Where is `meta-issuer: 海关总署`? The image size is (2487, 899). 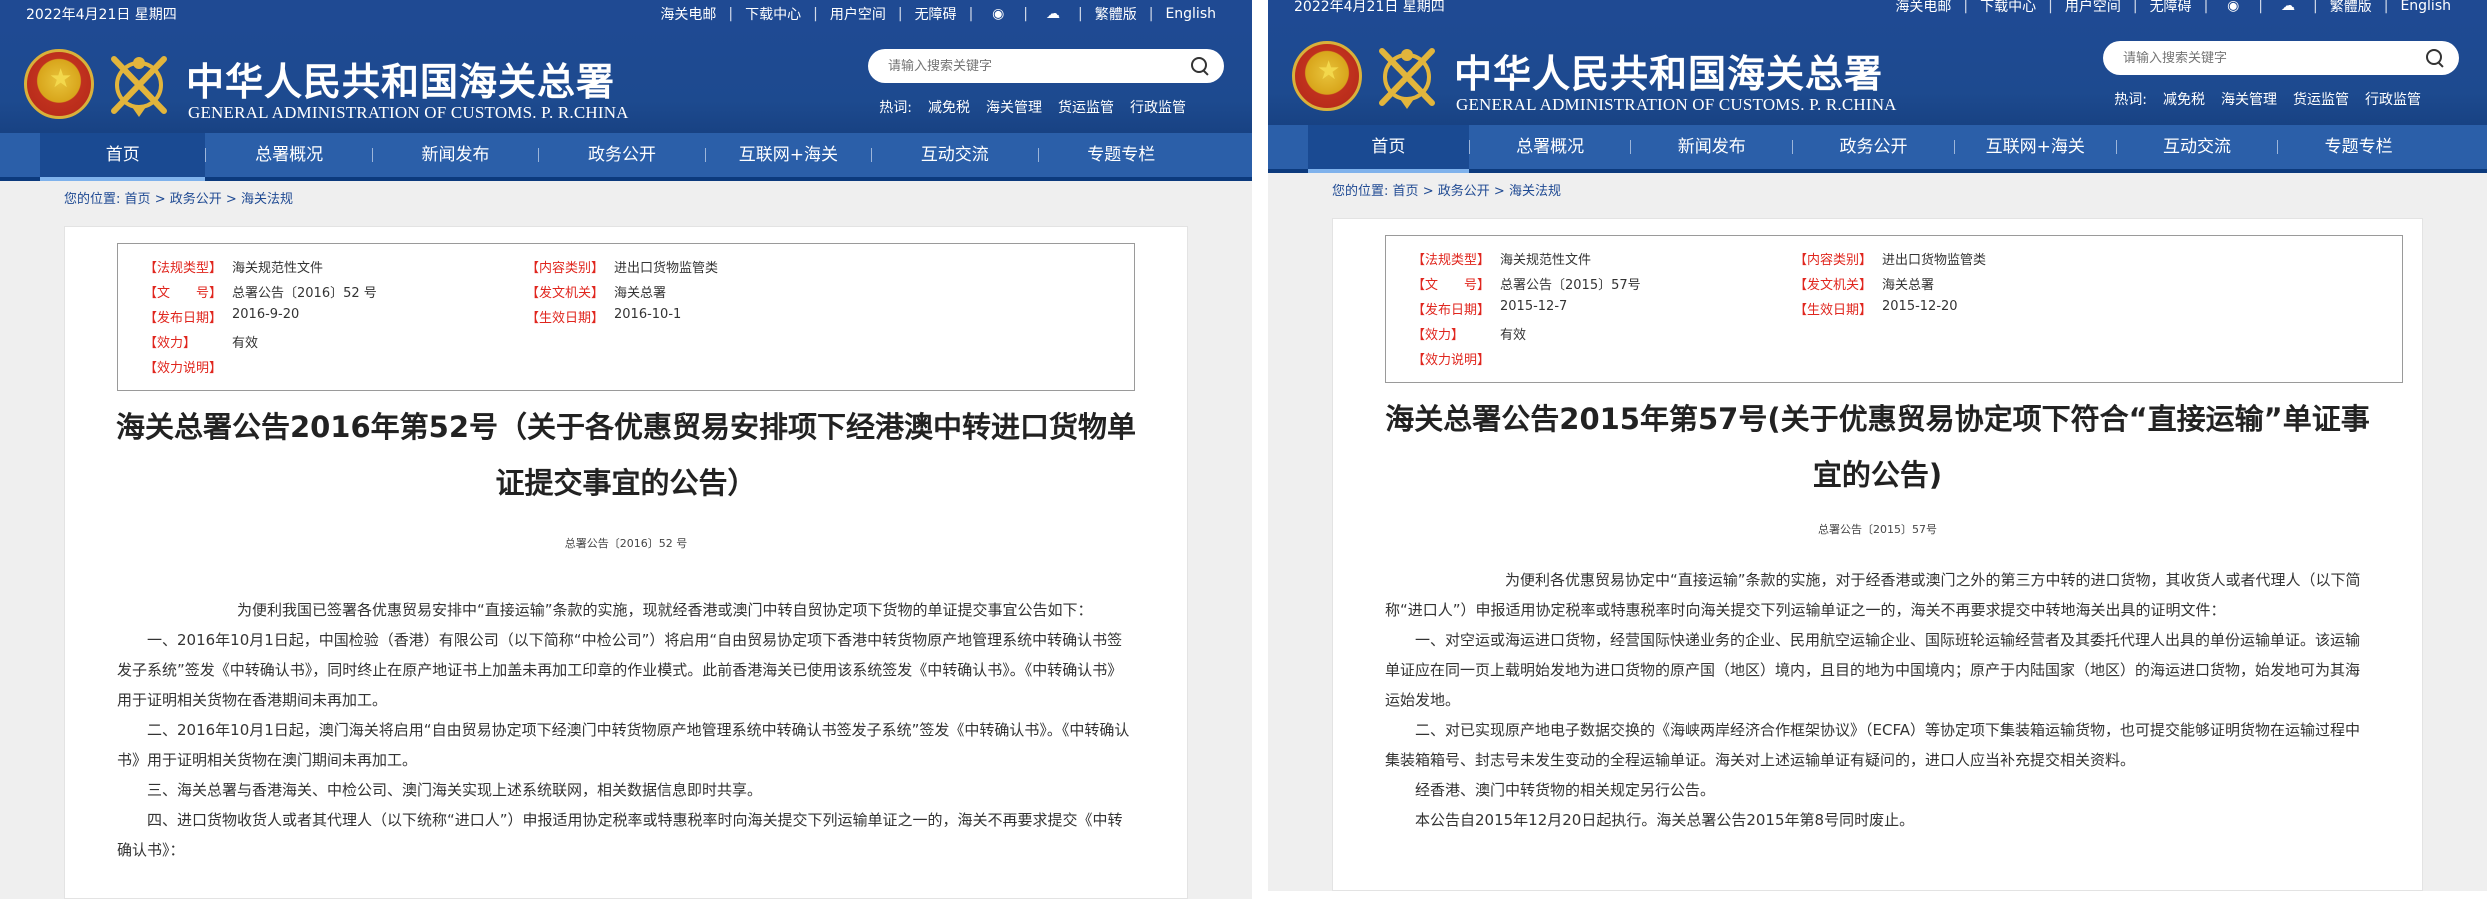 meta-issuer: 海关总署 is located at coordinates (640, 293).